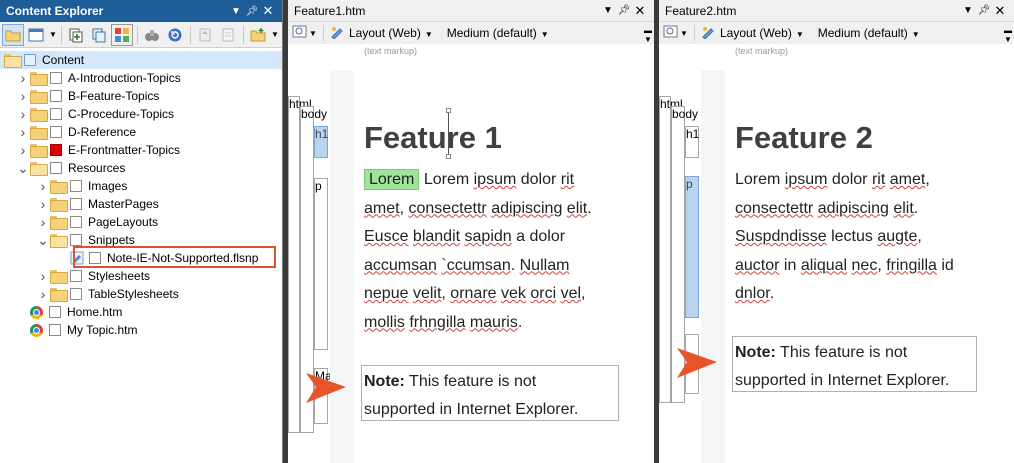 The width and height of the screenshot is (1014, 463). Describe the element at coordinates (141, 186) in the screenshot. I see `tree-item: › Images` at that location.